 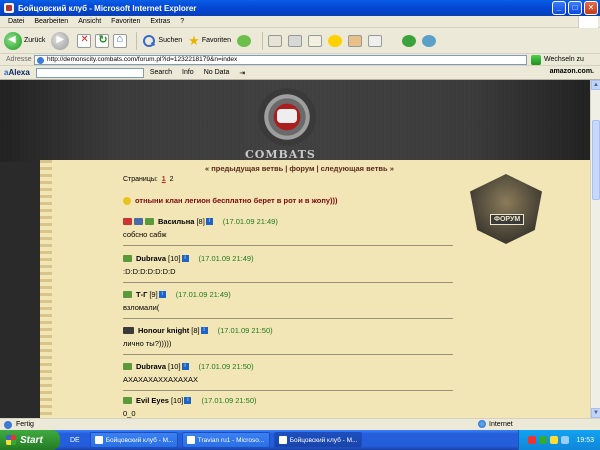 I want to click on alexa-search-input, so click(x=89, y=72).